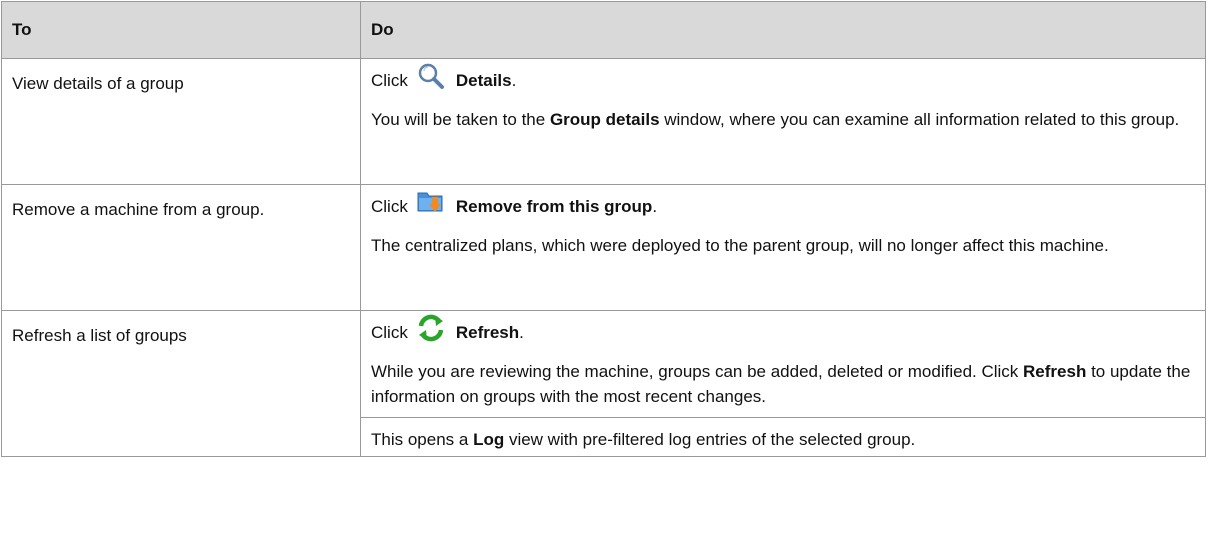 The width and height of the screenshot is (1231, 556). Describe the element at coordinates (181, 247) in the screenshot. I see `row-to-cell: Remove a machine from a group.` at that location.